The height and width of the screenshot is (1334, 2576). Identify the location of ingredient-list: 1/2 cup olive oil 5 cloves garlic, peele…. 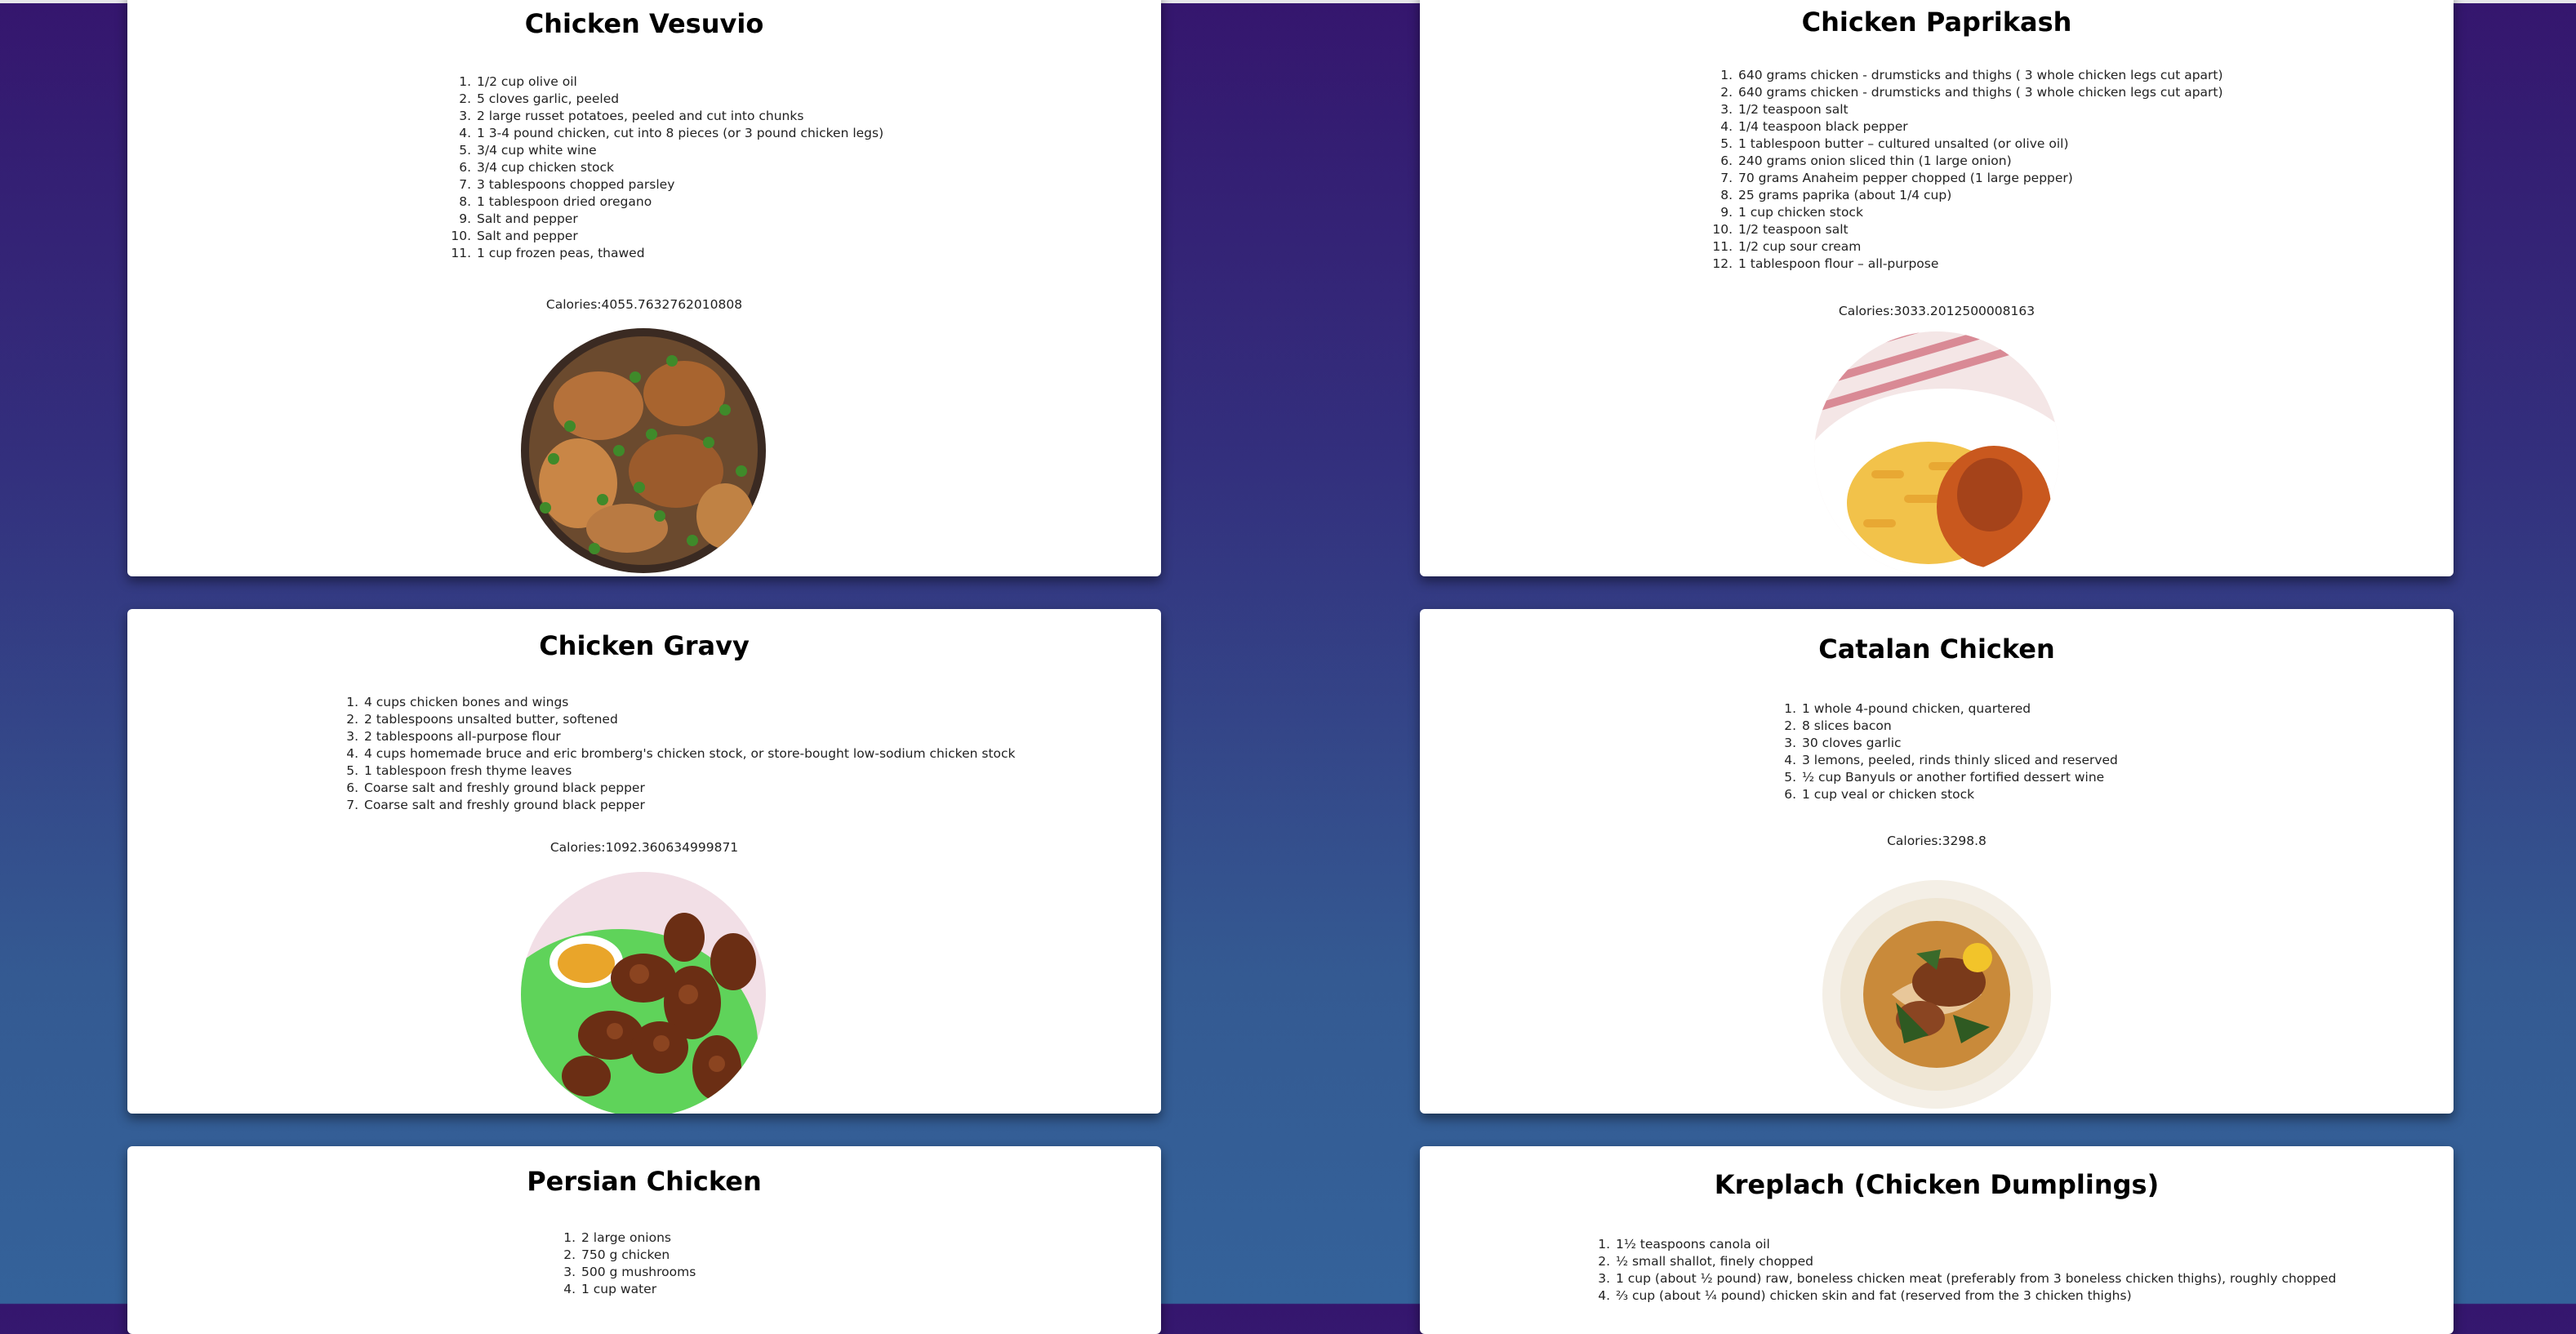
(668, 167).